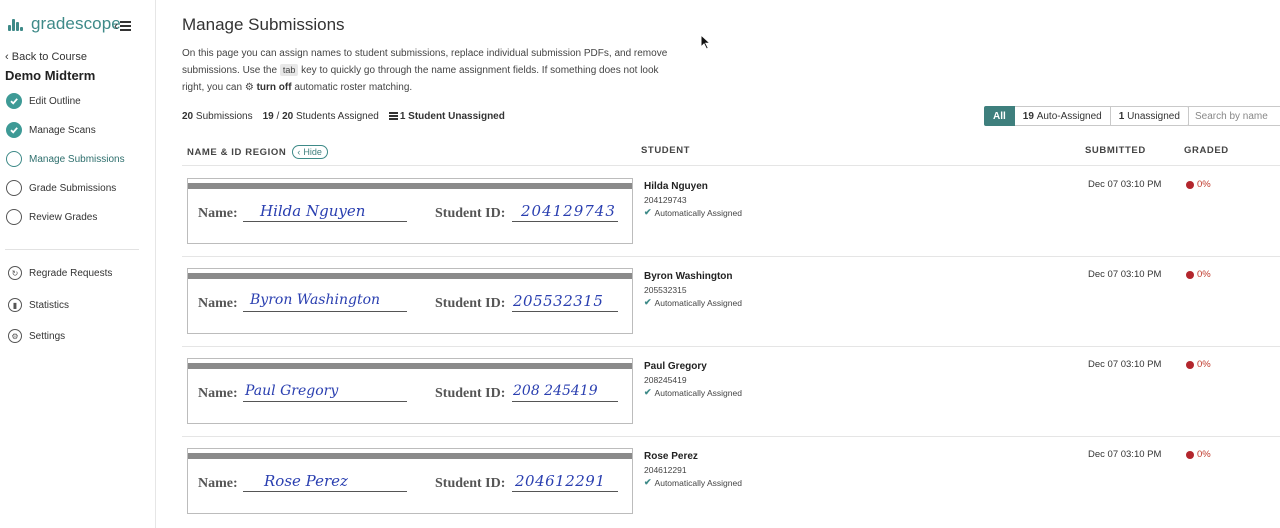 This screenshot has width=1280, height=528. Describe the element at coordinates (50, 75) in the screenshot. I see `course-title: Demo Midterm` at that location.